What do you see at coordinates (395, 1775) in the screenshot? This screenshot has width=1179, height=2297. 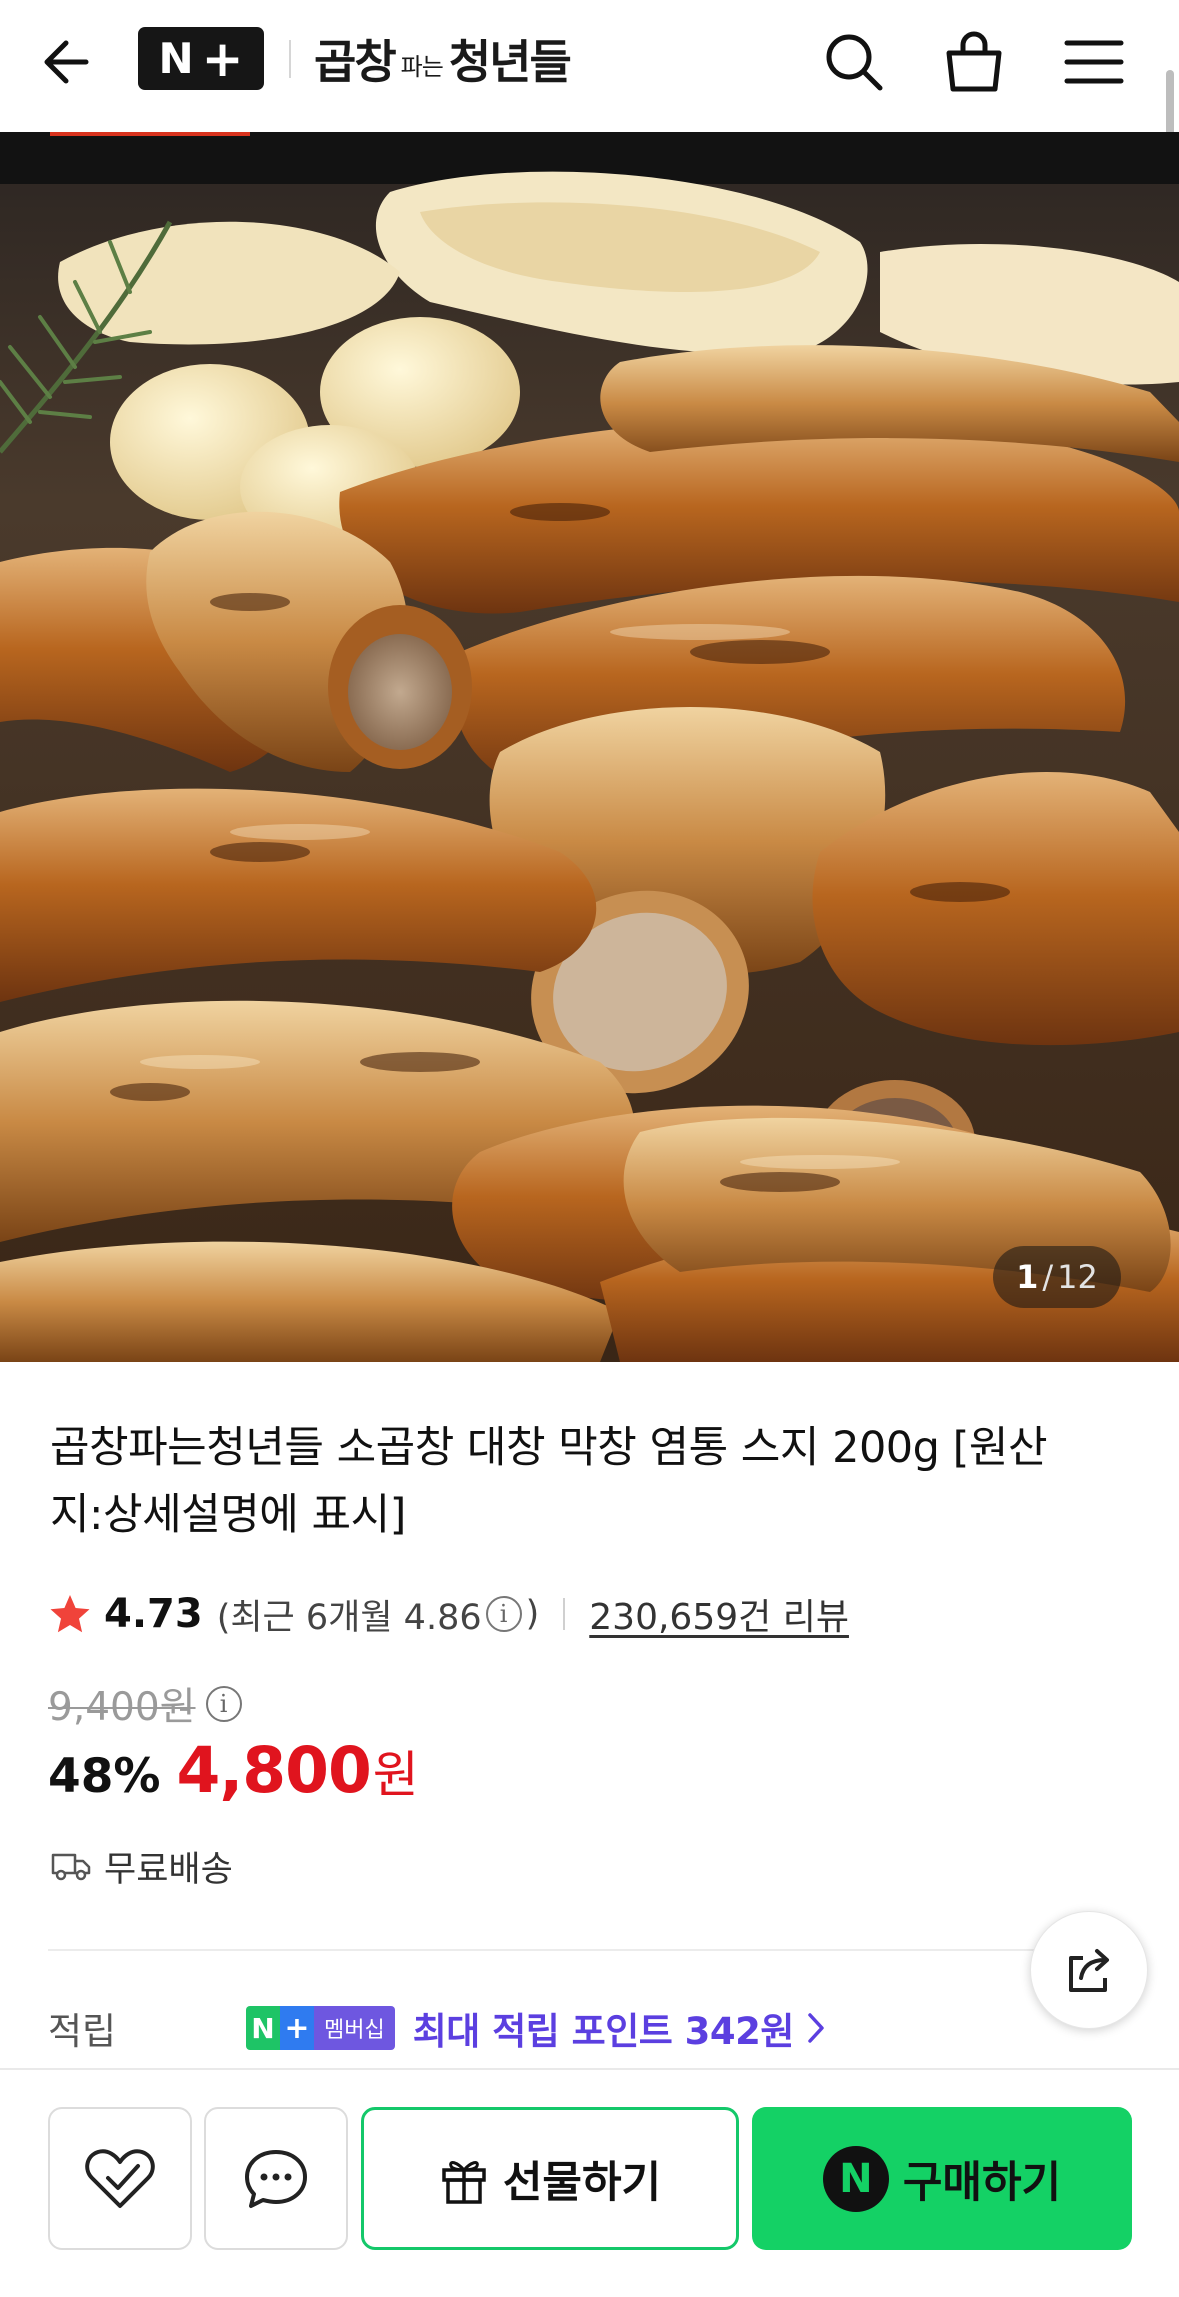 I see `price-currency: 원` at bounding box center [395, 1775].